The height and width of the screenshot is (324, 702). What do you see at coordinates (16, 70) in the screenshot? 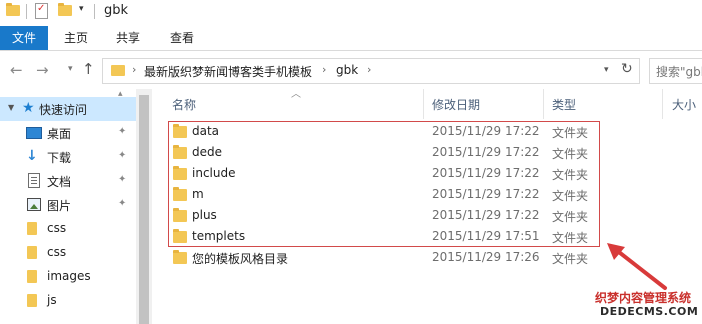
I see `back-button: ←` at bounding box center [16, 70].